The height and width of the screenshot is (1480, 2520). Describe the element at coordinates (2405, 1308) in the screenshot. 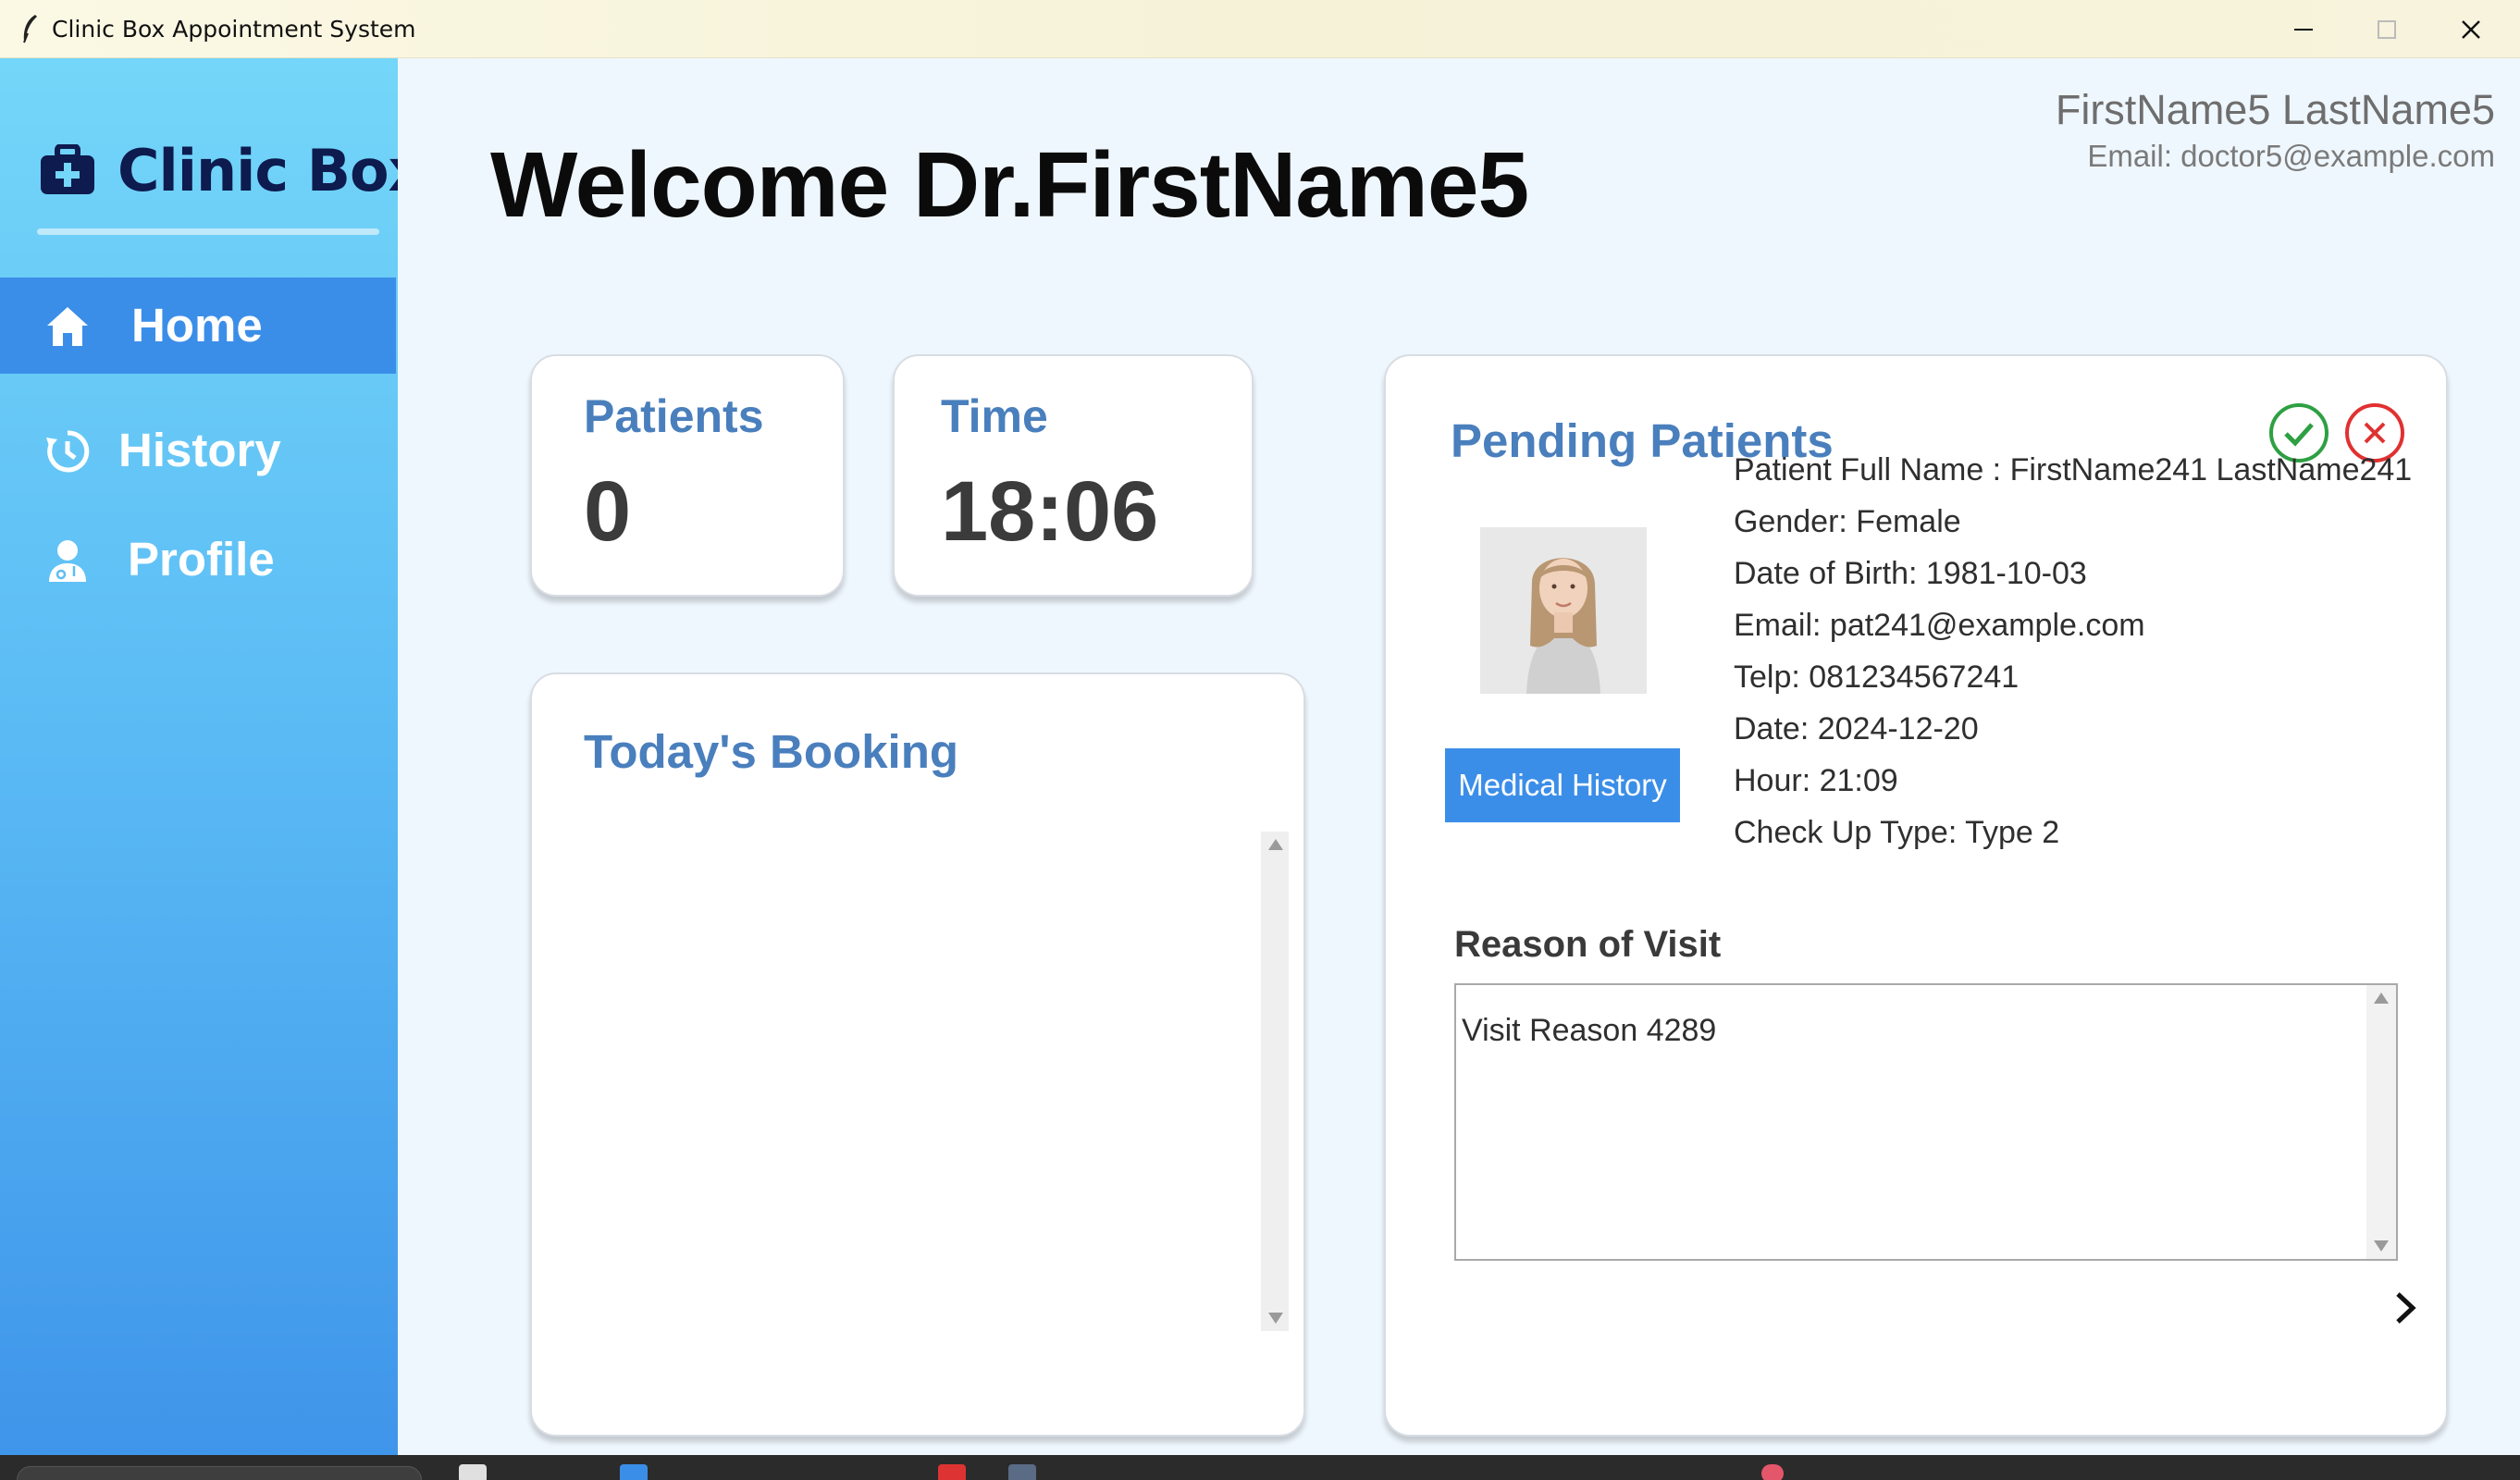

I see `chevron-right-icon` at that location.